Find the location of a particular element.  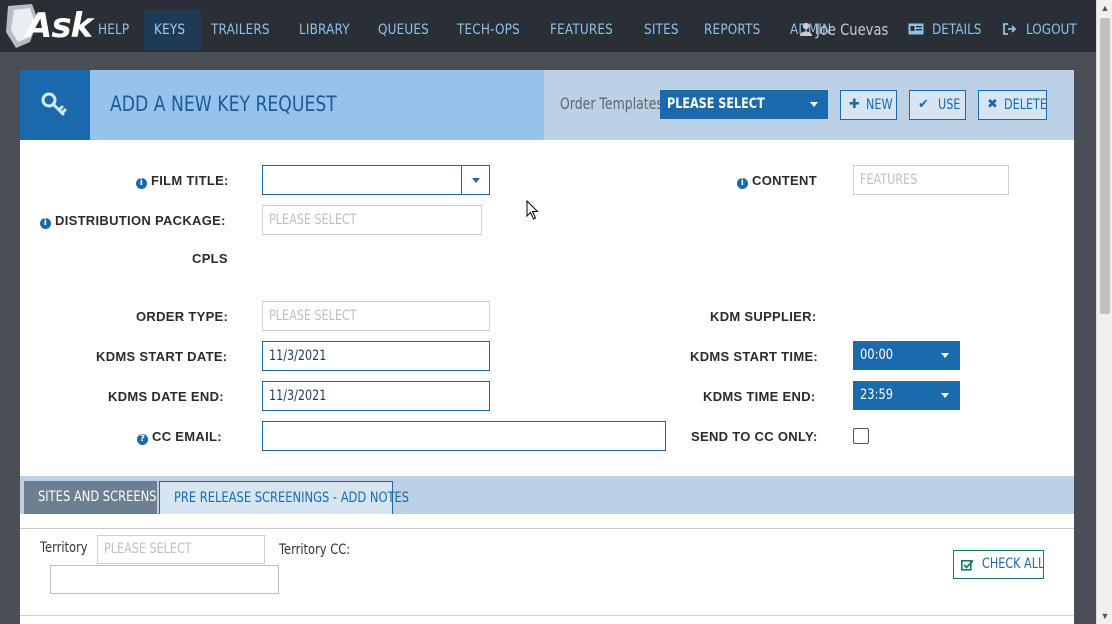

territory-select: PLEASE SELECT is located at coordinates (181, 549).